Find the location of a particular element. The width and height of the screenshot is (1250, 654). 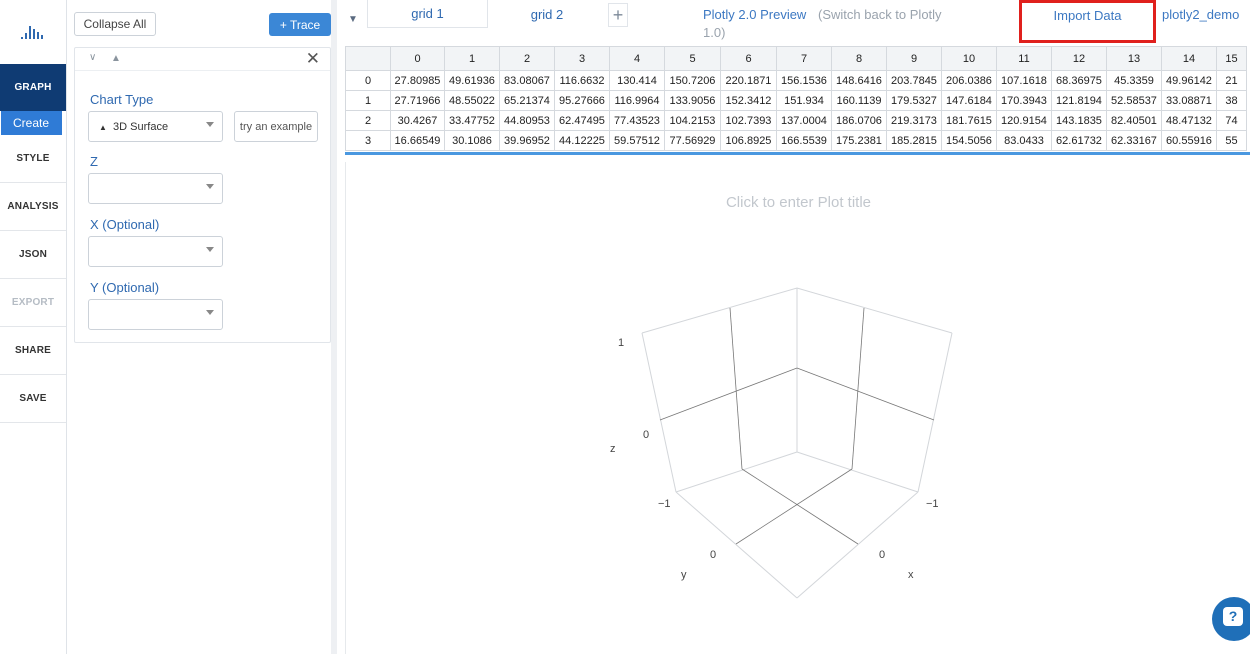

grid-cell: 49.96142 is located at coordinates (1189, 80).